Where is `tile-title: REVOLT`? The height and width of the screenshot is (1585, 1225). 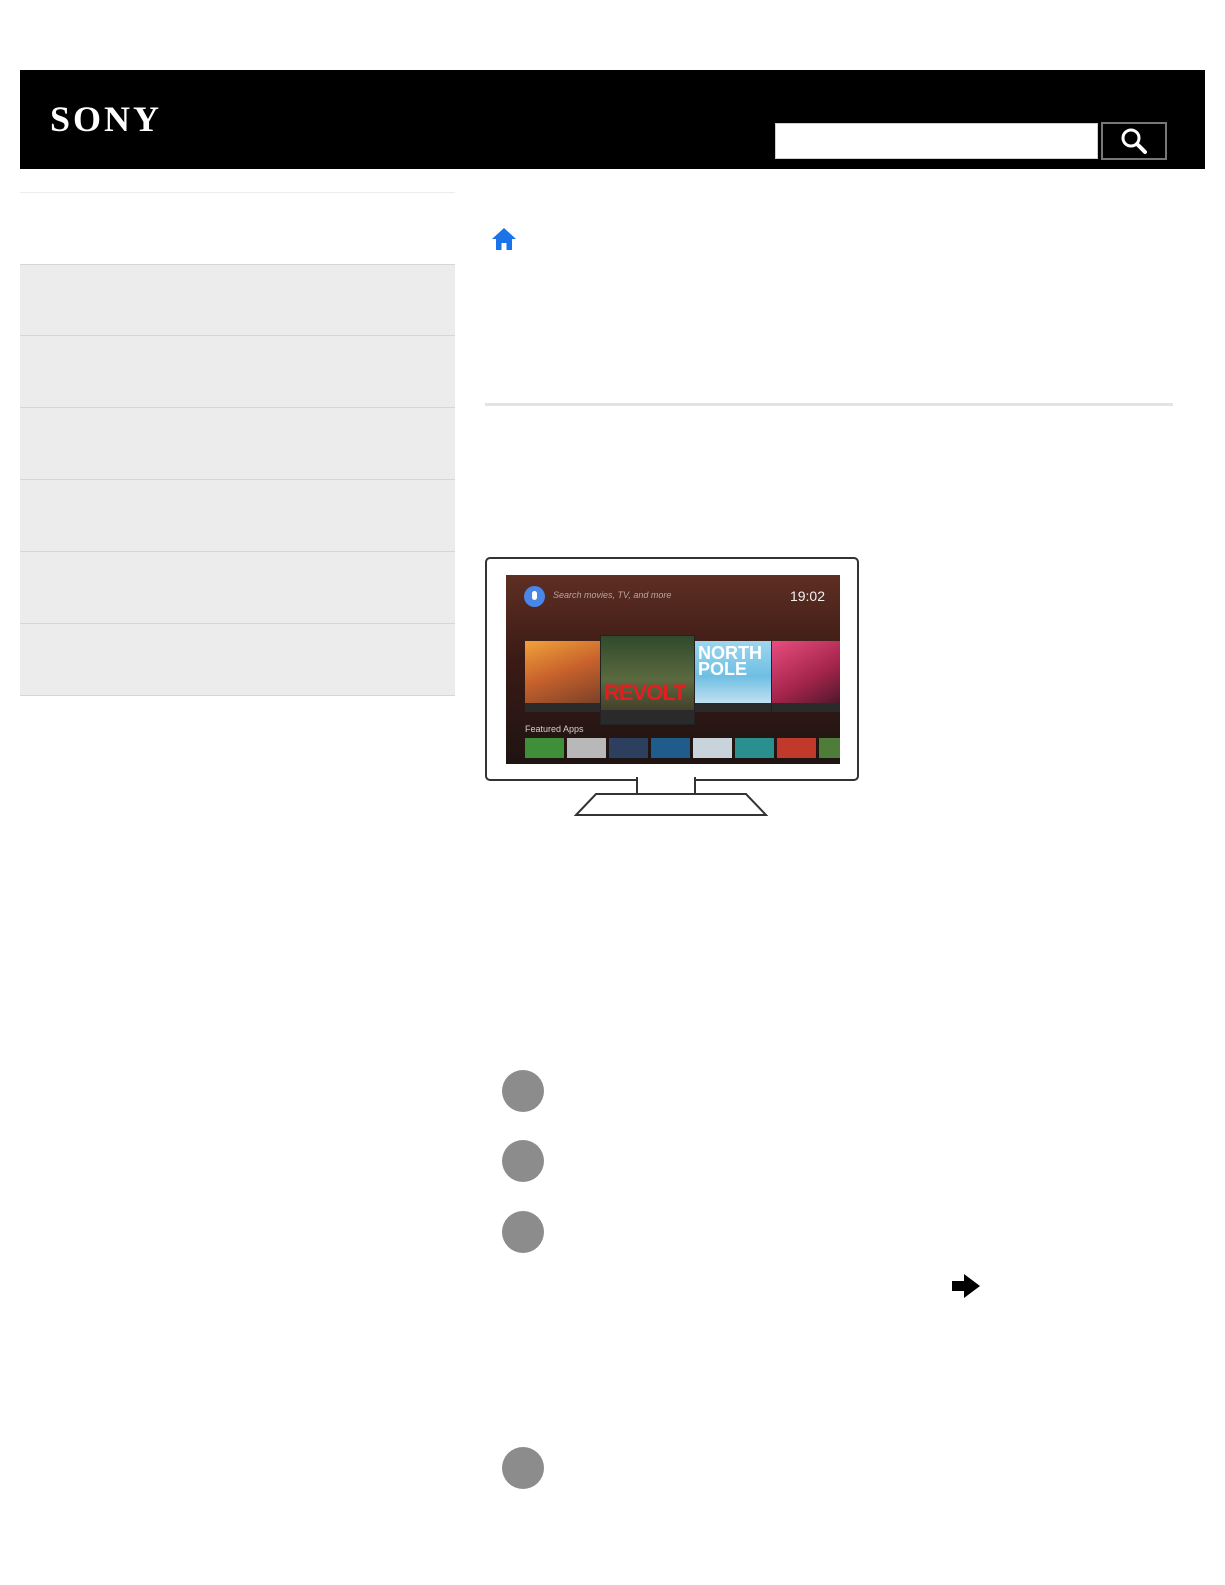
tile-title: REVOLT is located at coordinates (645, 692).